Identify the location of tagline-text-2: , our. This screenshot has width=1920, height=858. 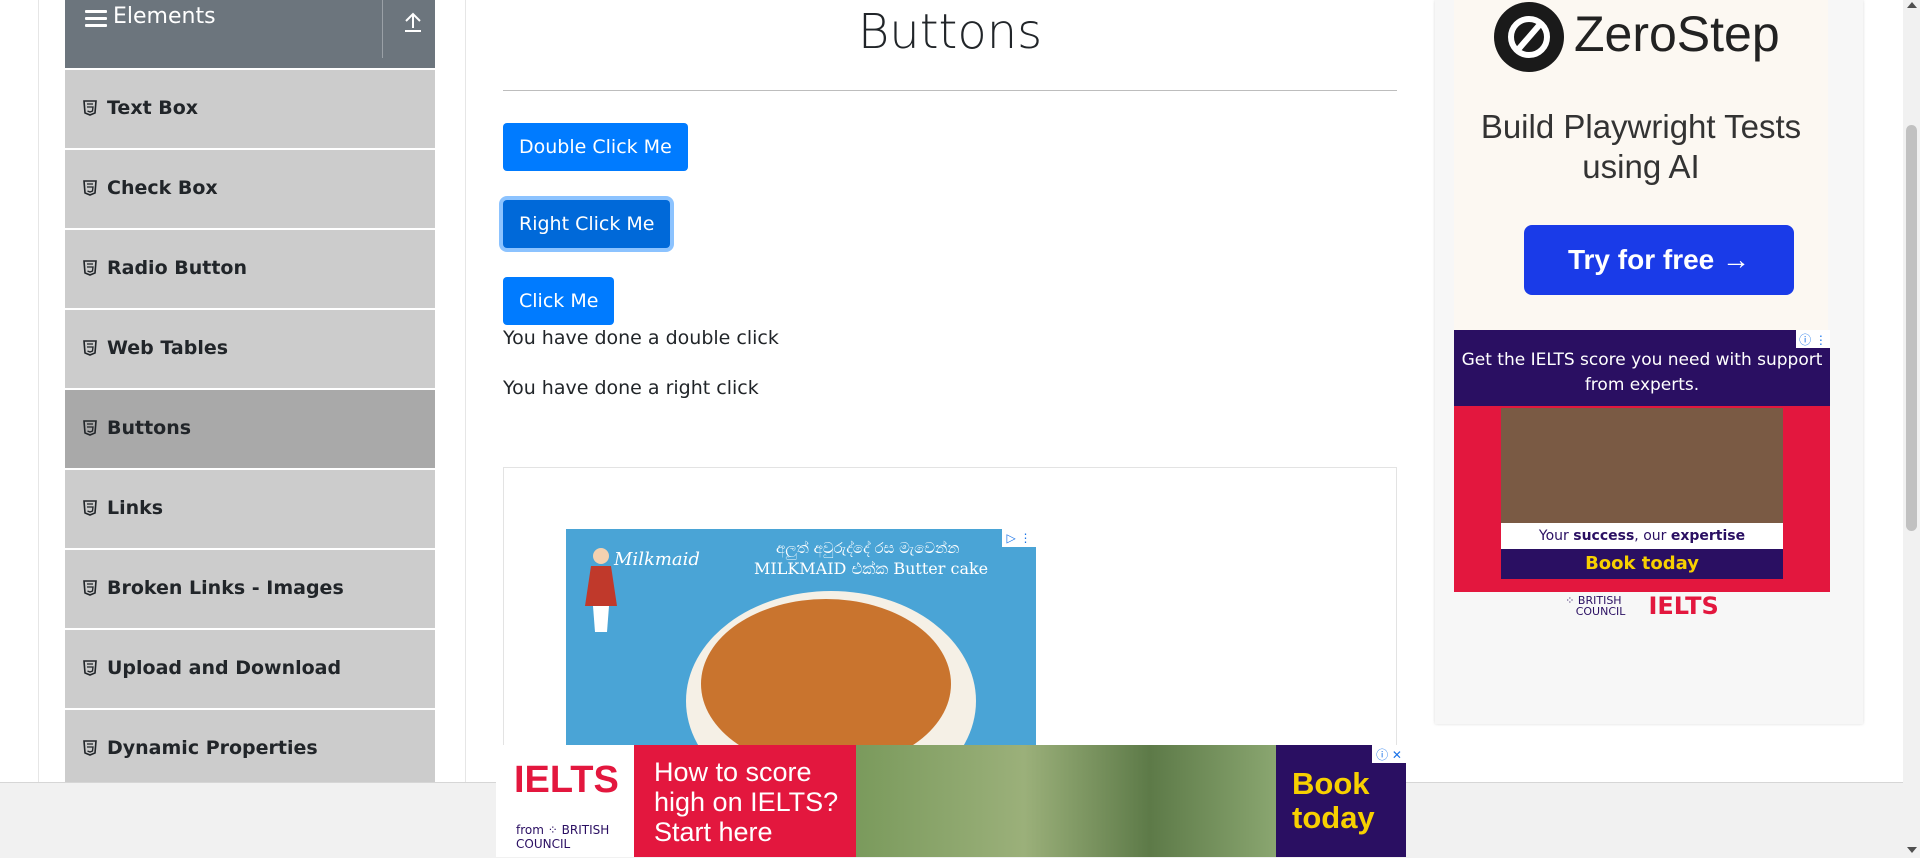
(1652, 536).